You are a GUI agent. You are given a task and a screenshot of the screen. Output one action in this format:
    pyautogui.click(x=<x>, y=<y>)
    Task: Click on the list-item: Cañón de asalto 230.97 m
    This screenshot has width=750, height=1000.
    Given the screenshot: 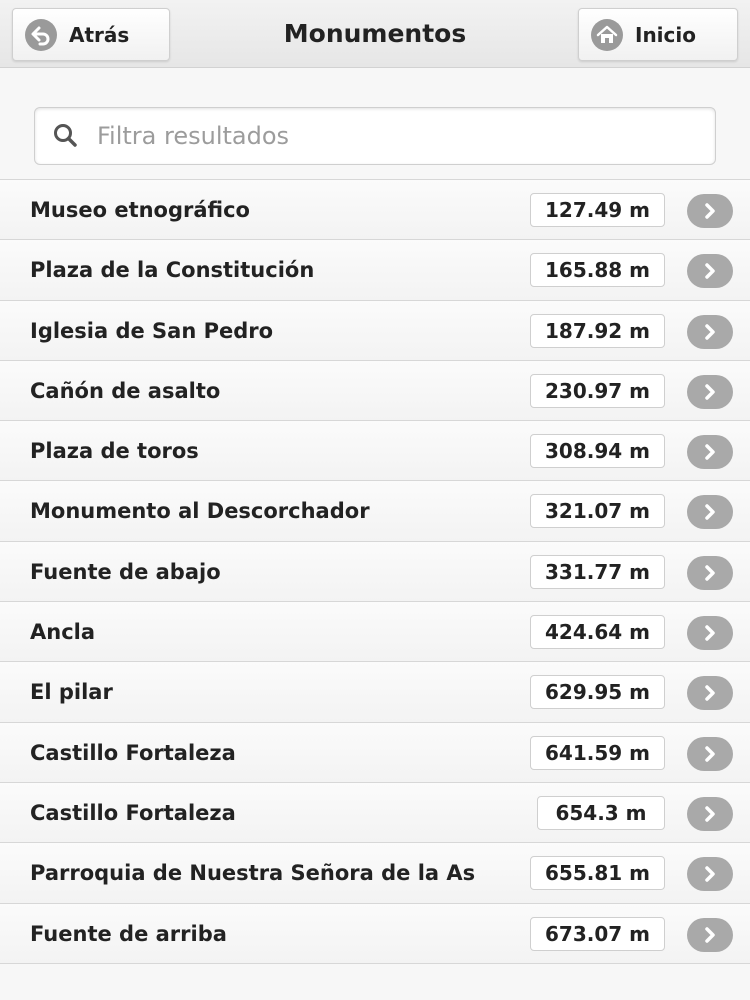 What is the action you would take?
    pyautogui.click(x=375, y=391)
    